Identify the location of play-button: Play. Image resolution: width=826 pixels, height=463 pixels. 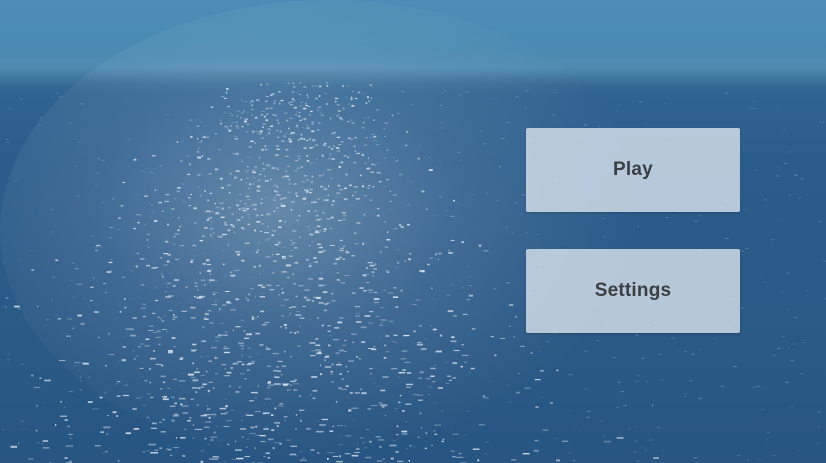
(633, 170).